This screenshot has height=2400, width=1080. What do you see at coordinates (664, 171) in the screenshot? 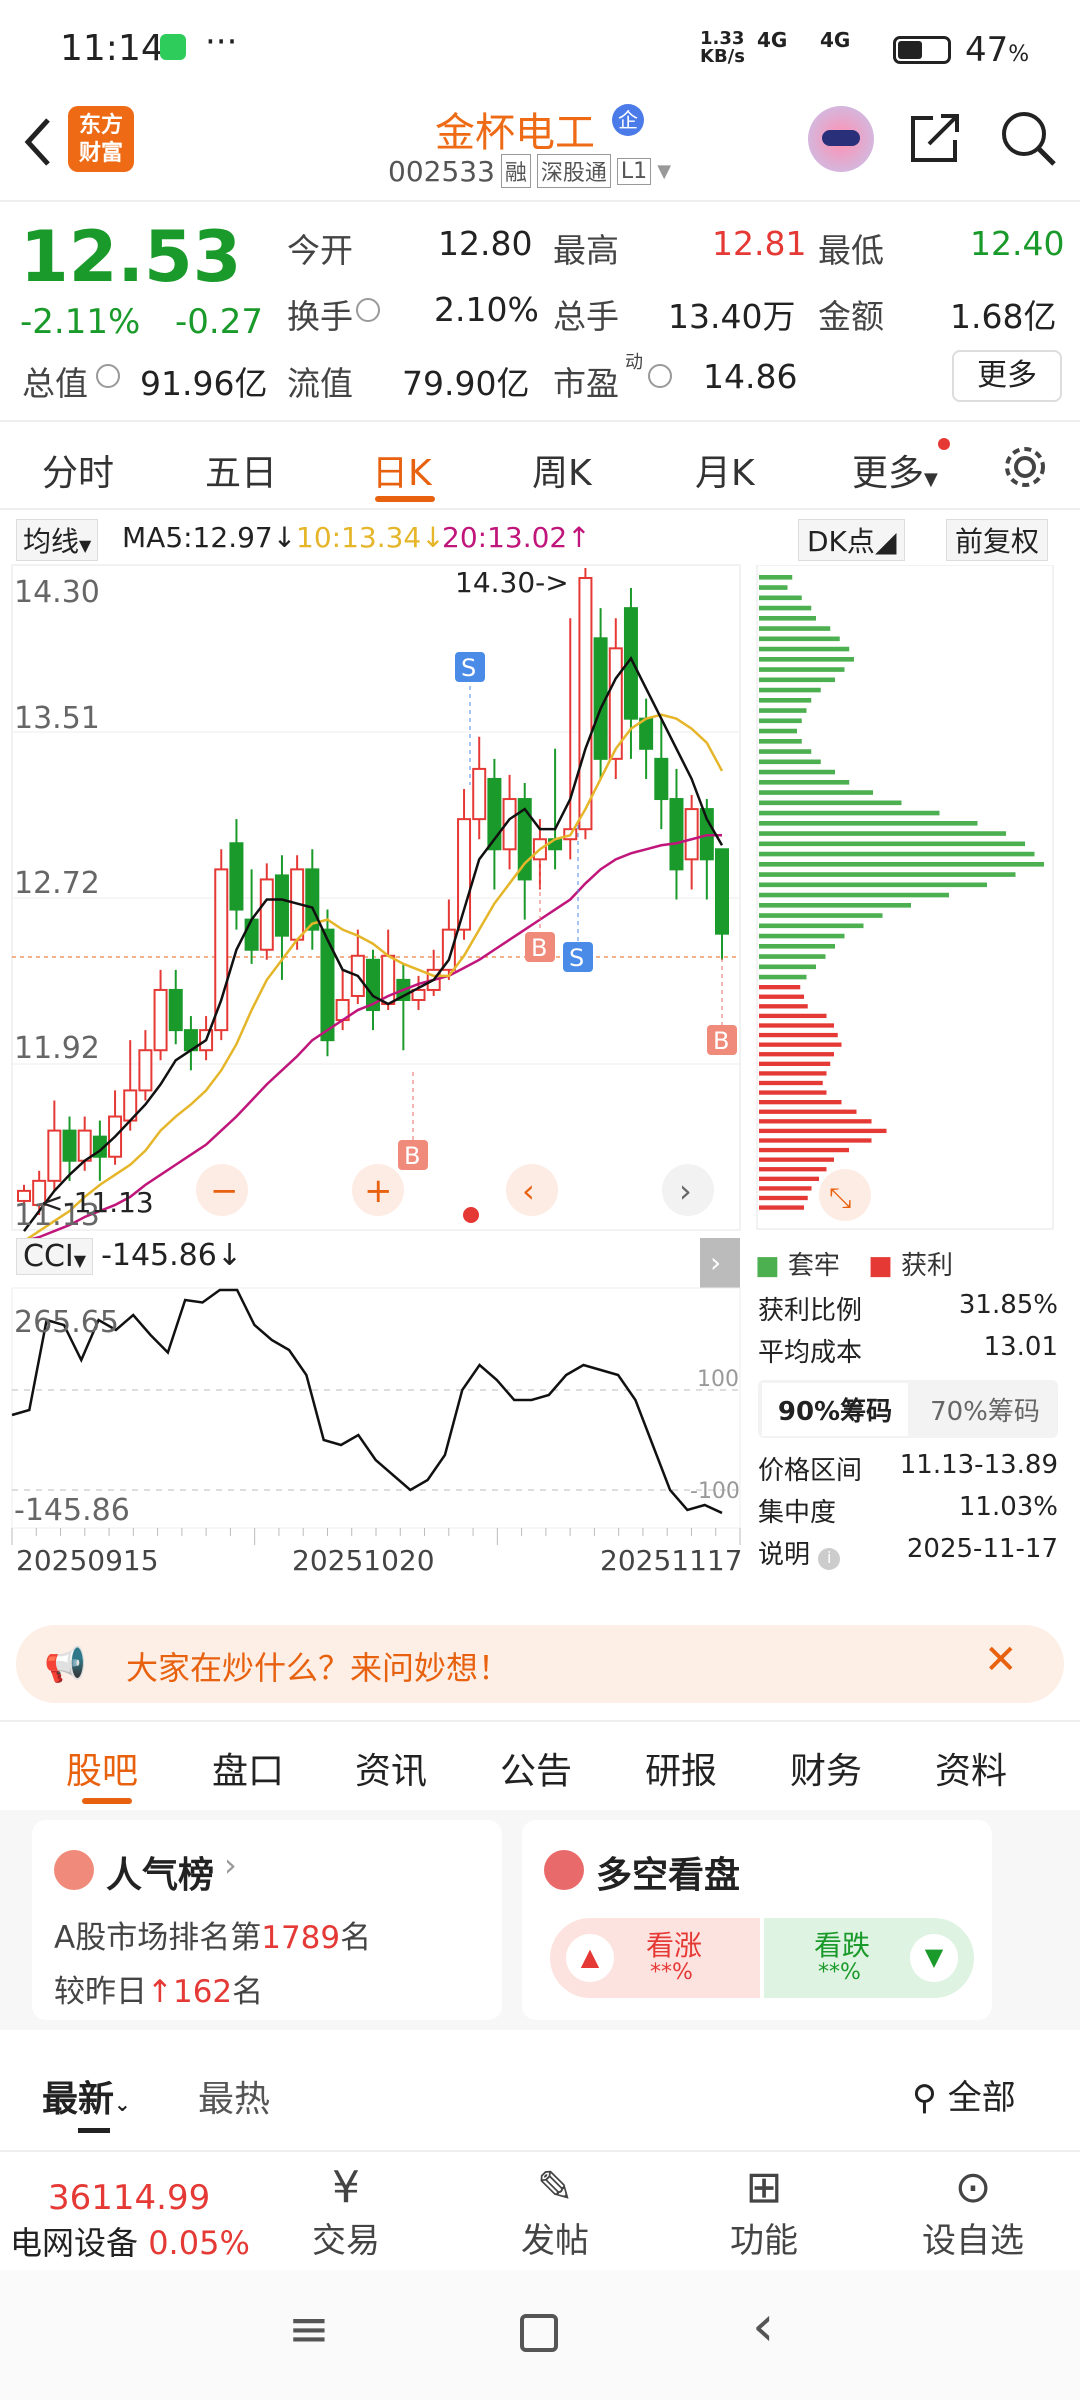
I see `dropdown-icon: ▼` at bounding box center [664, 171].